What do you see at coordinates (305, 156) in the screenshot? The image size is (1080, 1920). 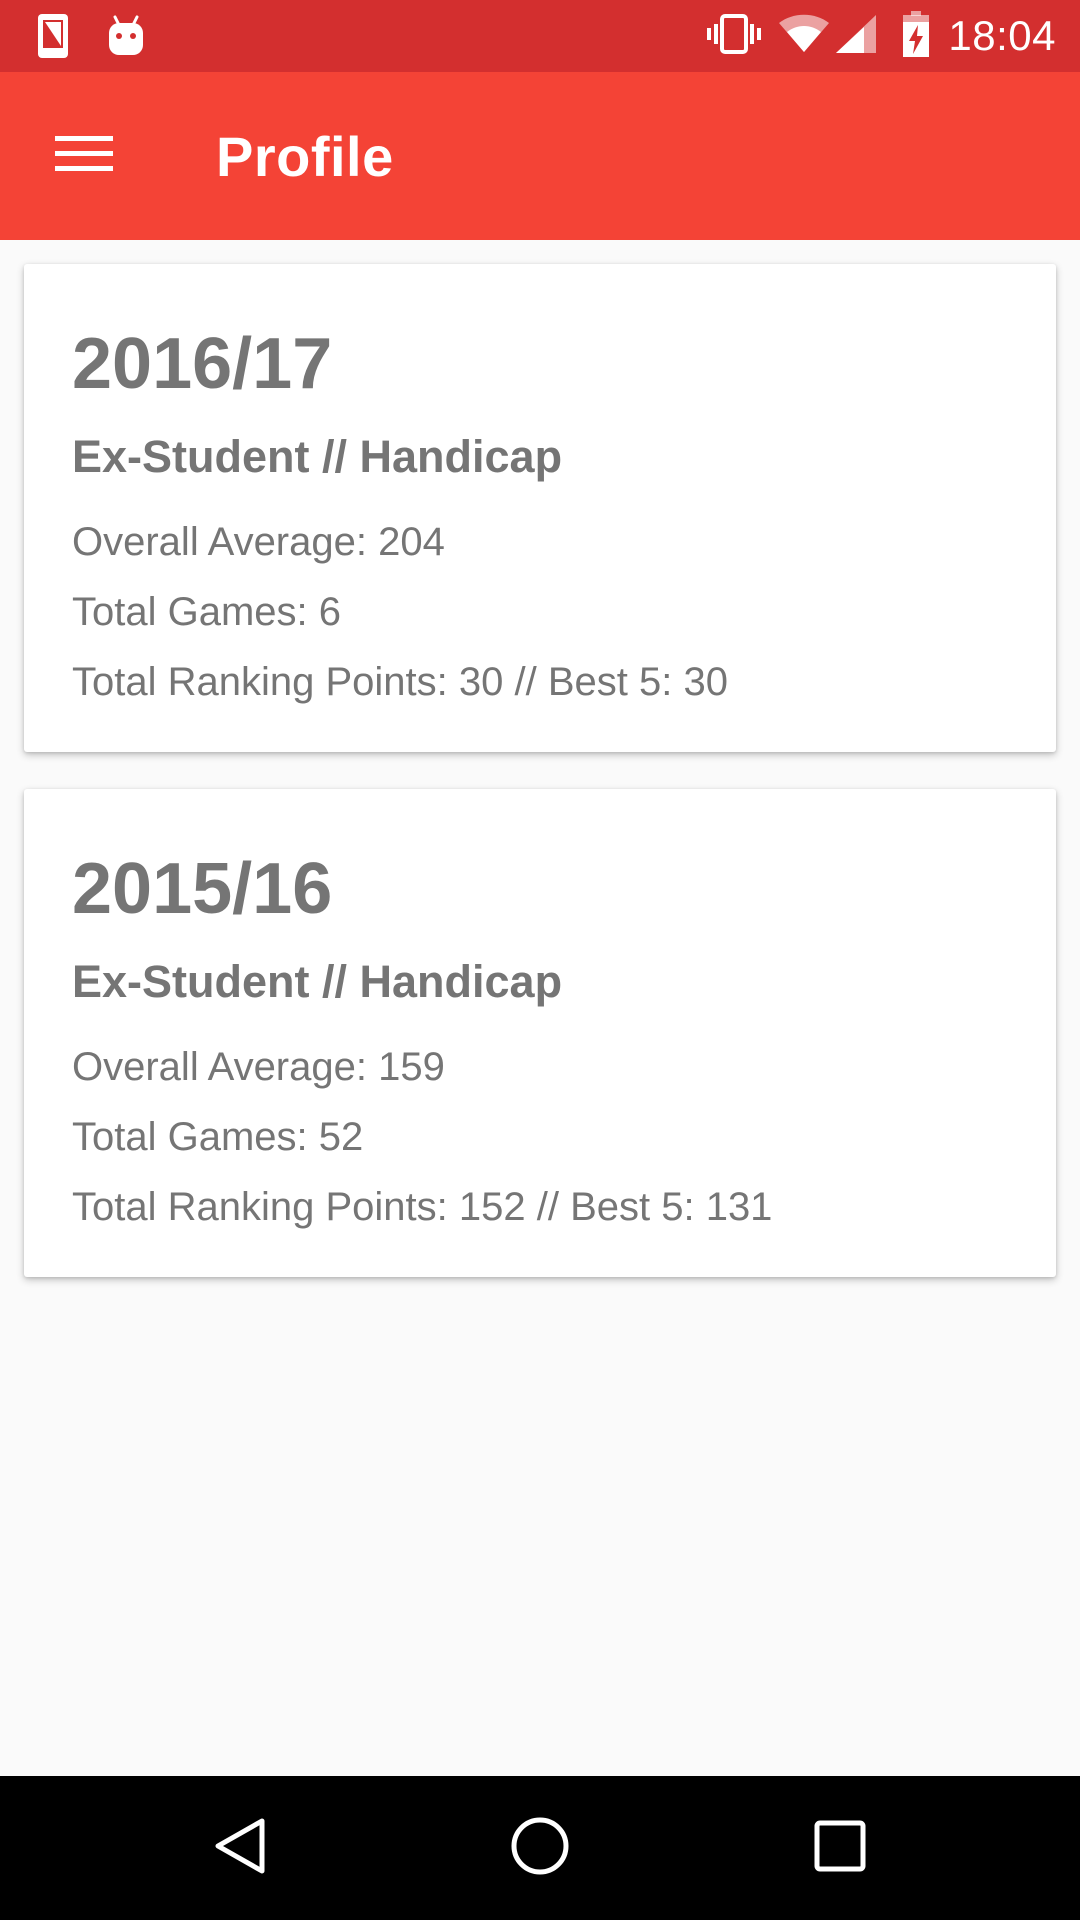 I see `page-title: Profile` at bounding box center [305, 156].